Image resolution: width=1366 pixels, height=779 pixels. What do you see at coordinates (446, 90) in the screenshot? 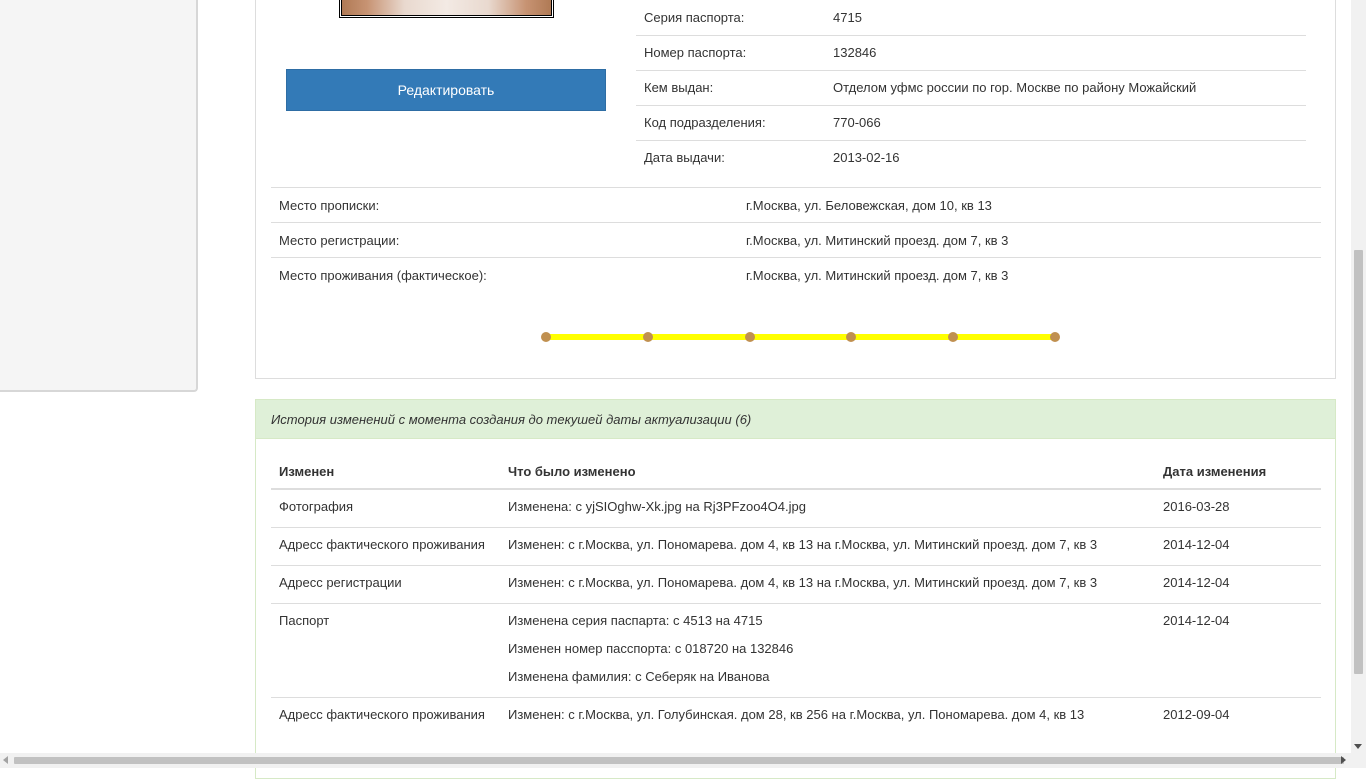
I see `edit-button: Редактировать` at bounding box center [446, 90].